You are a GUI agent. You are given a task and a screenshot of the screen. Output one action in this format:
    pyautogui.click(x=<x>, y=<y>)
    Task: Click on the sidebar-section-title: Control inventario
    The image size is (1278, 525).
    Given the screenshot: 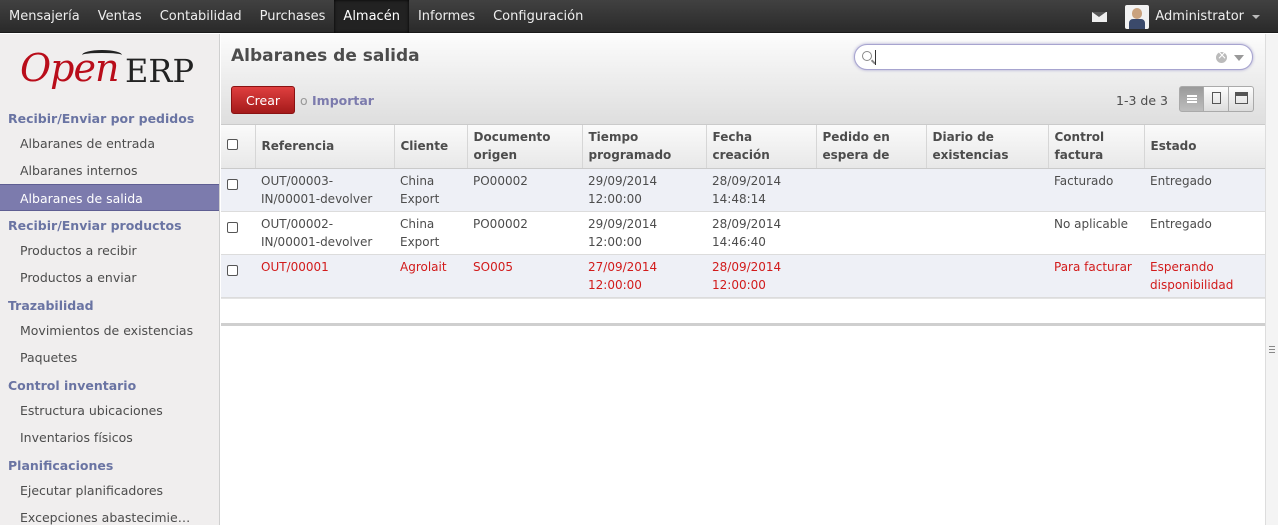 What is the action you would take?
    pyautogui.click(x=72, y=385)
    